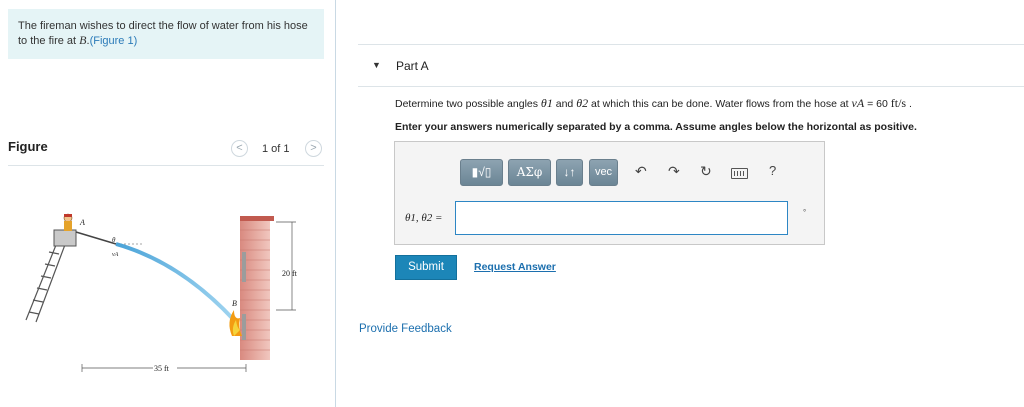  I want to click on label-angle: θ, so click(114, 240).